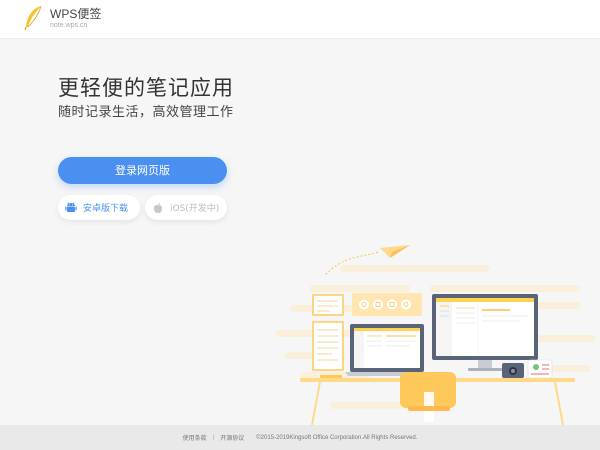 This screenshot has height=450, width=600. What do you see at coordinates (69, 25) in the screenshot?
I see `logo-domain: note.wps.cn` at bounding box center [69, 25].